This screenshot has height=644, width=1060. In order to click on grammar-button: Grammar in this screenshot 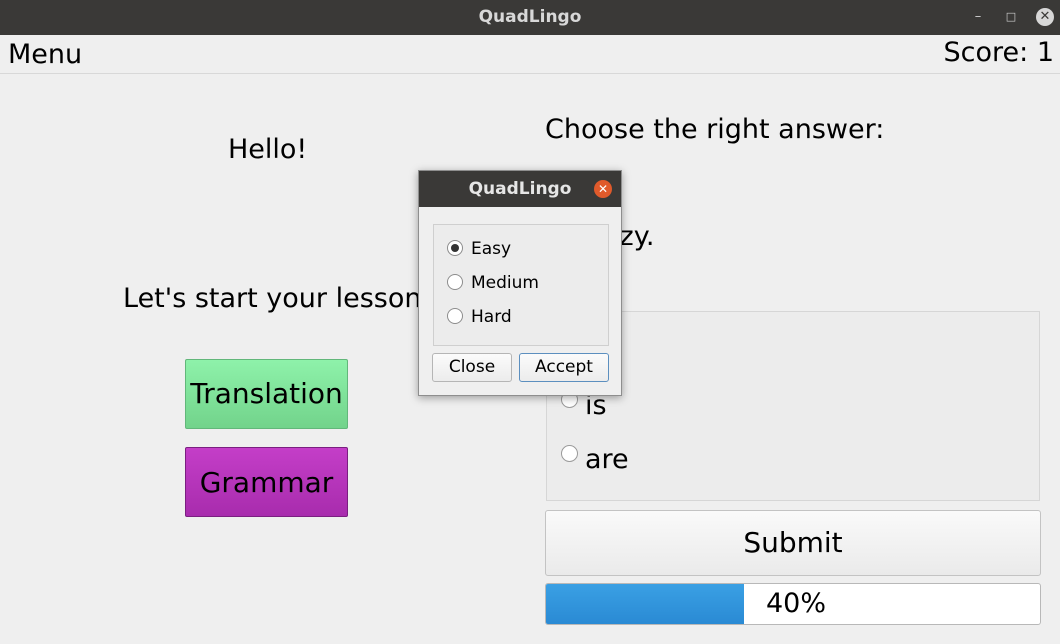, I will do `click(266, 482)`.